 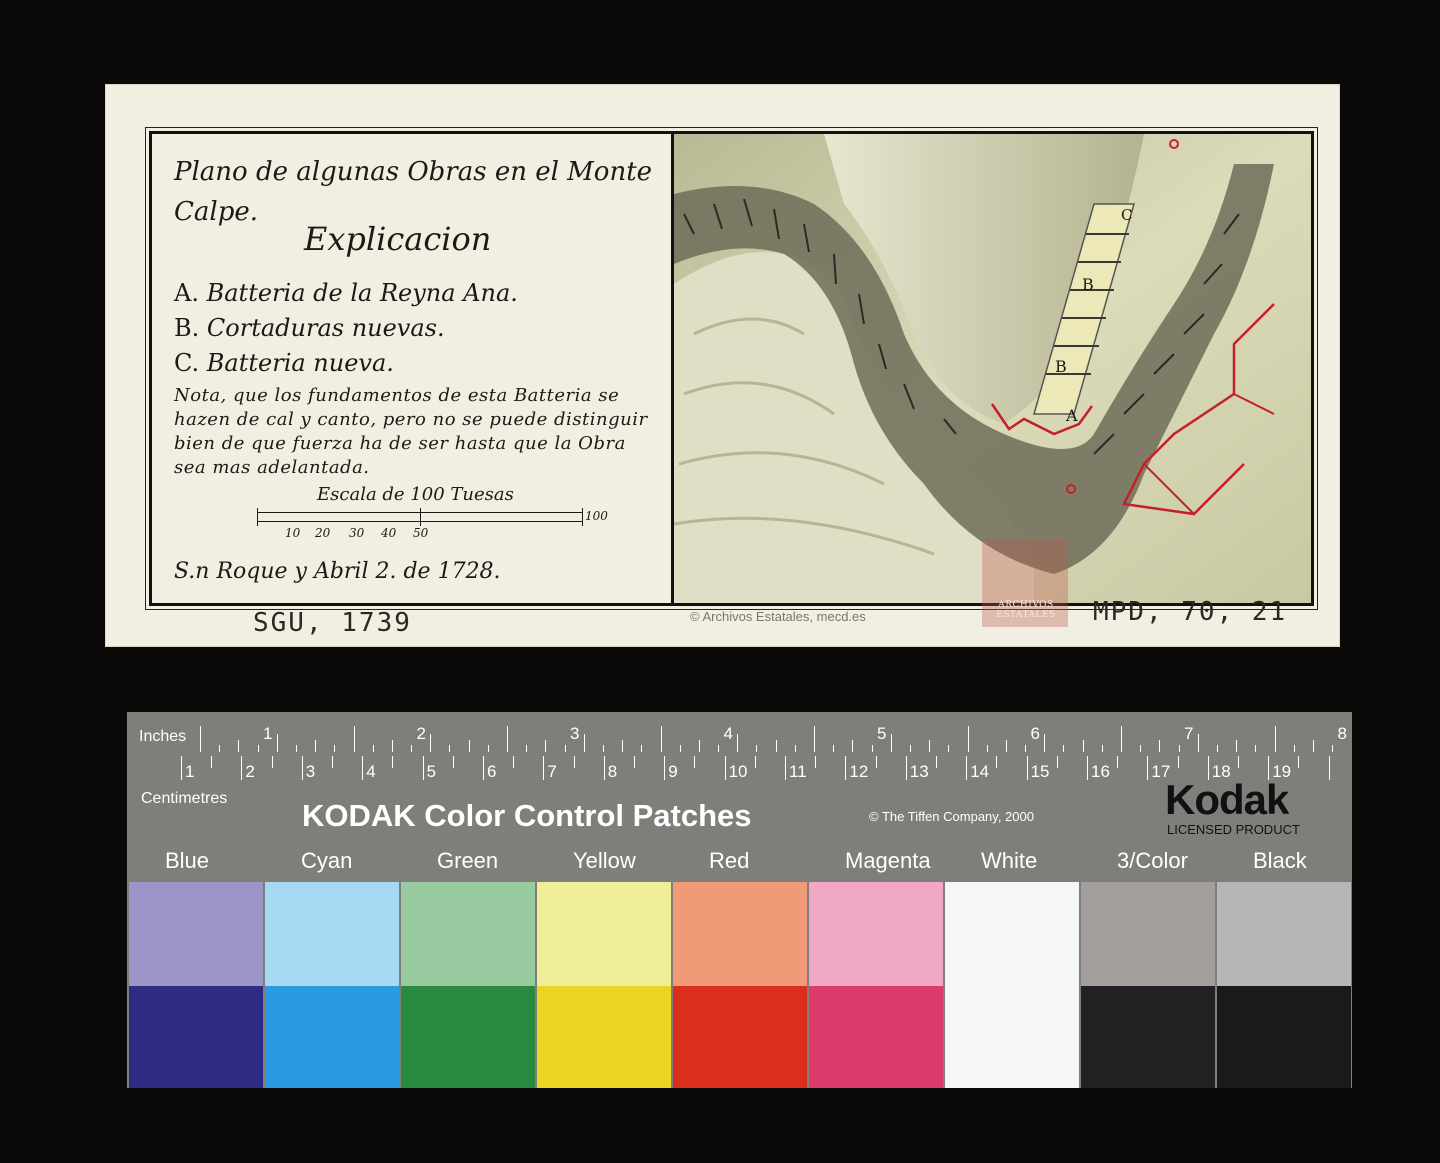 I want to click on inch-number: 7, so click(x=1189, y=733).